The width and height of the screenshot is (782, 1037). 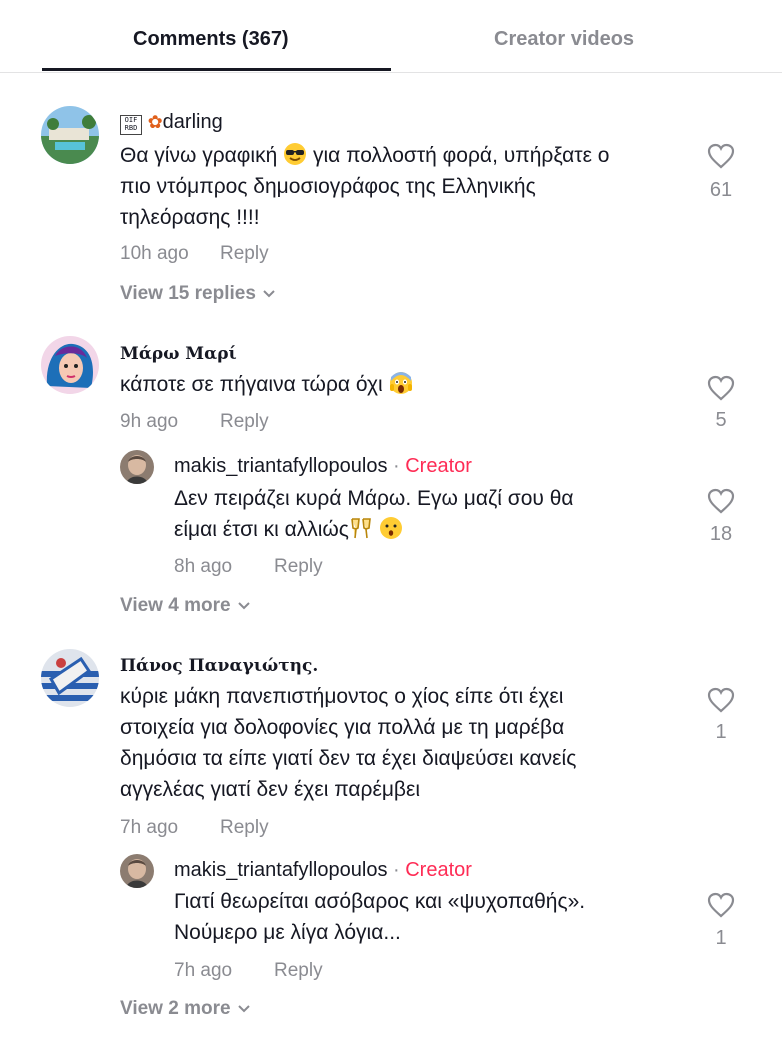 What do you see at coordinates (721, 420) in the screenshot?
I see `like-count: 5` at bounding box center [721, 420].